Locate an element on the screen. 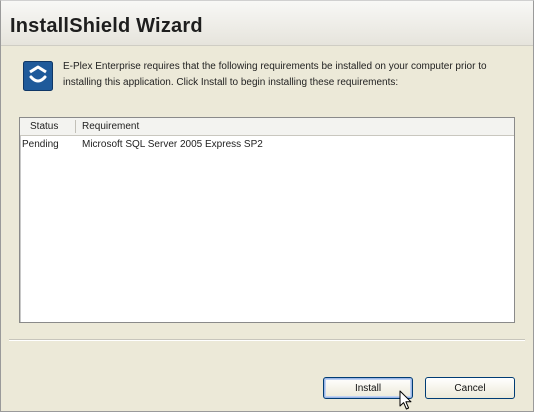  requirements-list-header: Status Requirement is located at coordinates (267, 127).